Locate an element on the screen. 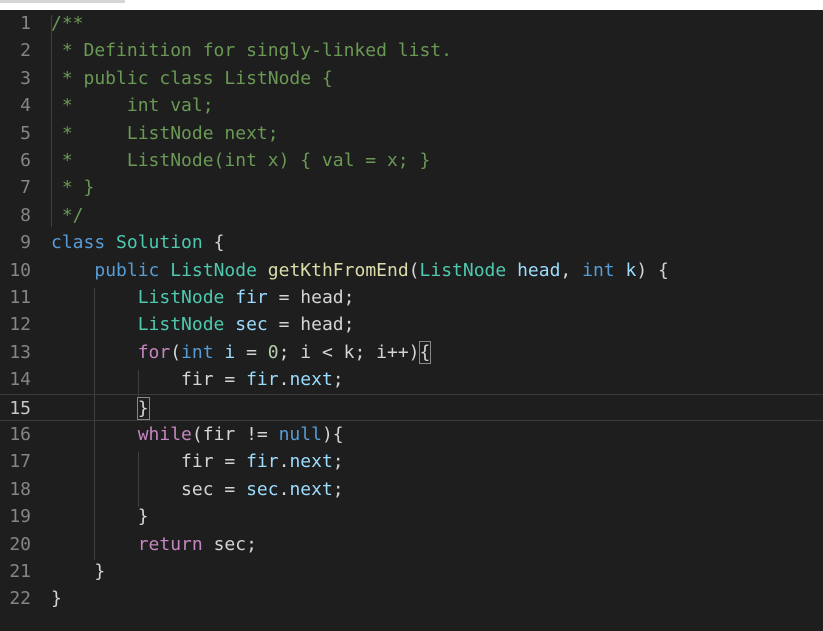 The width and height of the screenshot is (823, 631). code-line: 14 fir = fir.next; is located at coordinates (411, 379).